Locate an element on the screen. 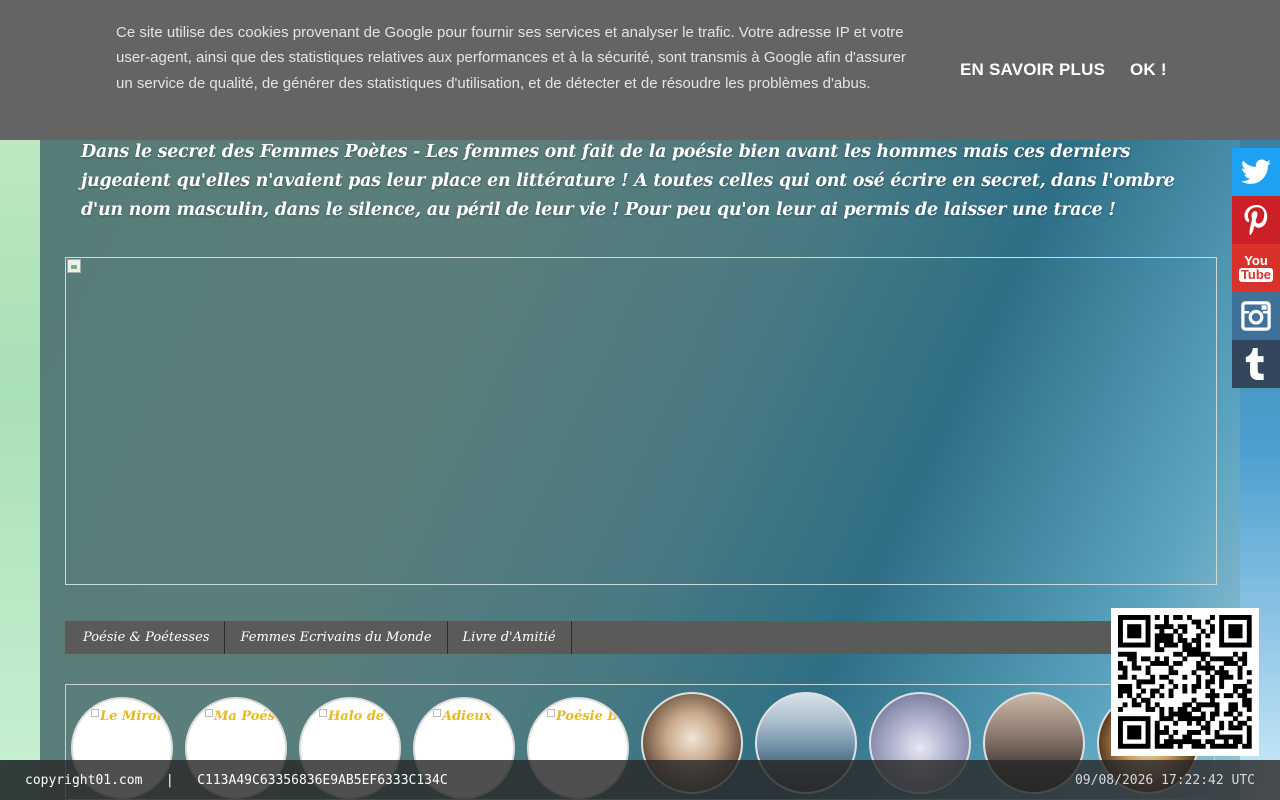 The image size is (1280, 800). pinterest-button is located at coordinates (1256, 220).